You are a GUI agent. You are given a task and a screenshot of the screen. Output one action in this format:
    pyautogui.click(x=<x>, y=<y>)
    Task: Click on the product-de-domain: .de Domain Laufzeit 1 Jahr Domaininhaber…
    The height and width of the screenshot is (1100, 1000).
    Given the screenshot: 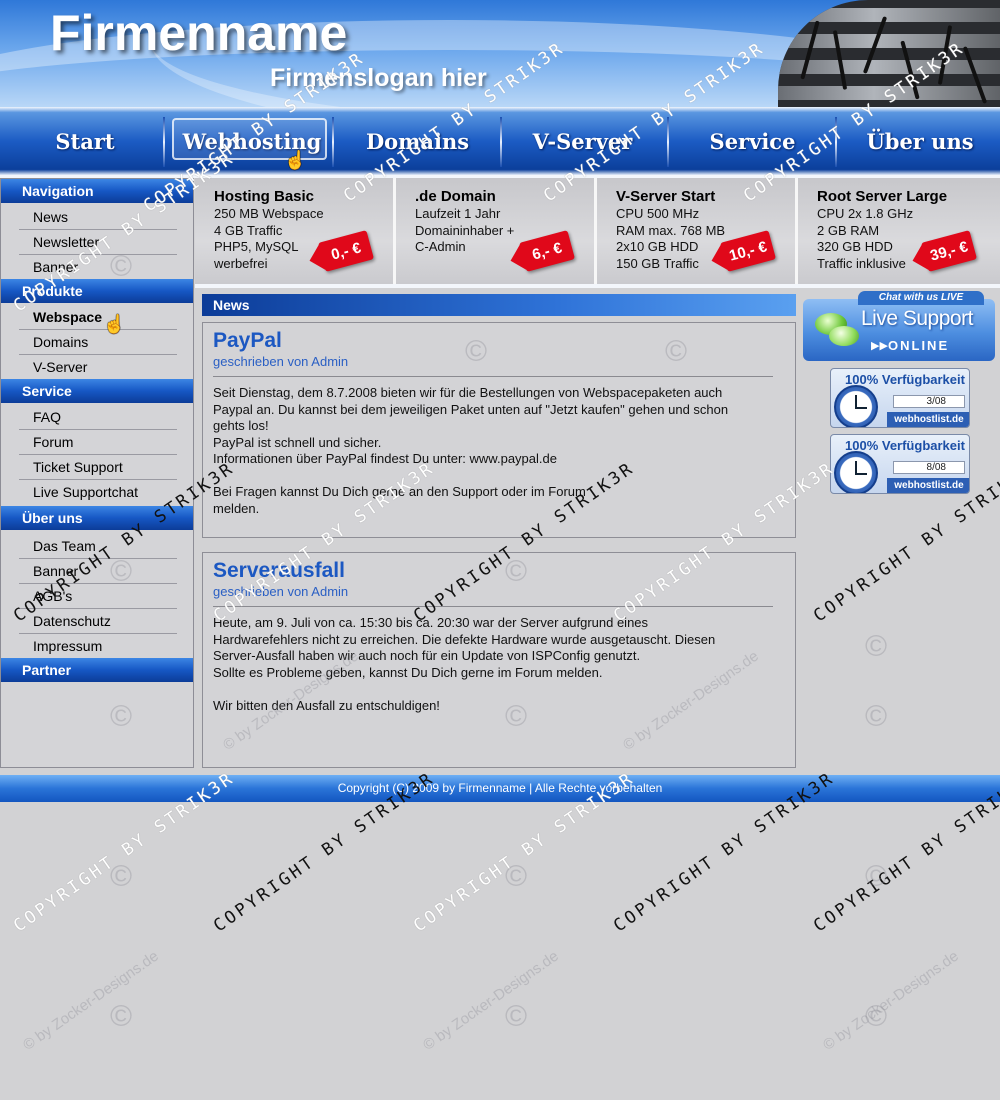 What is the action you would take?
    pyautogui.click(x=496, y=231)
    